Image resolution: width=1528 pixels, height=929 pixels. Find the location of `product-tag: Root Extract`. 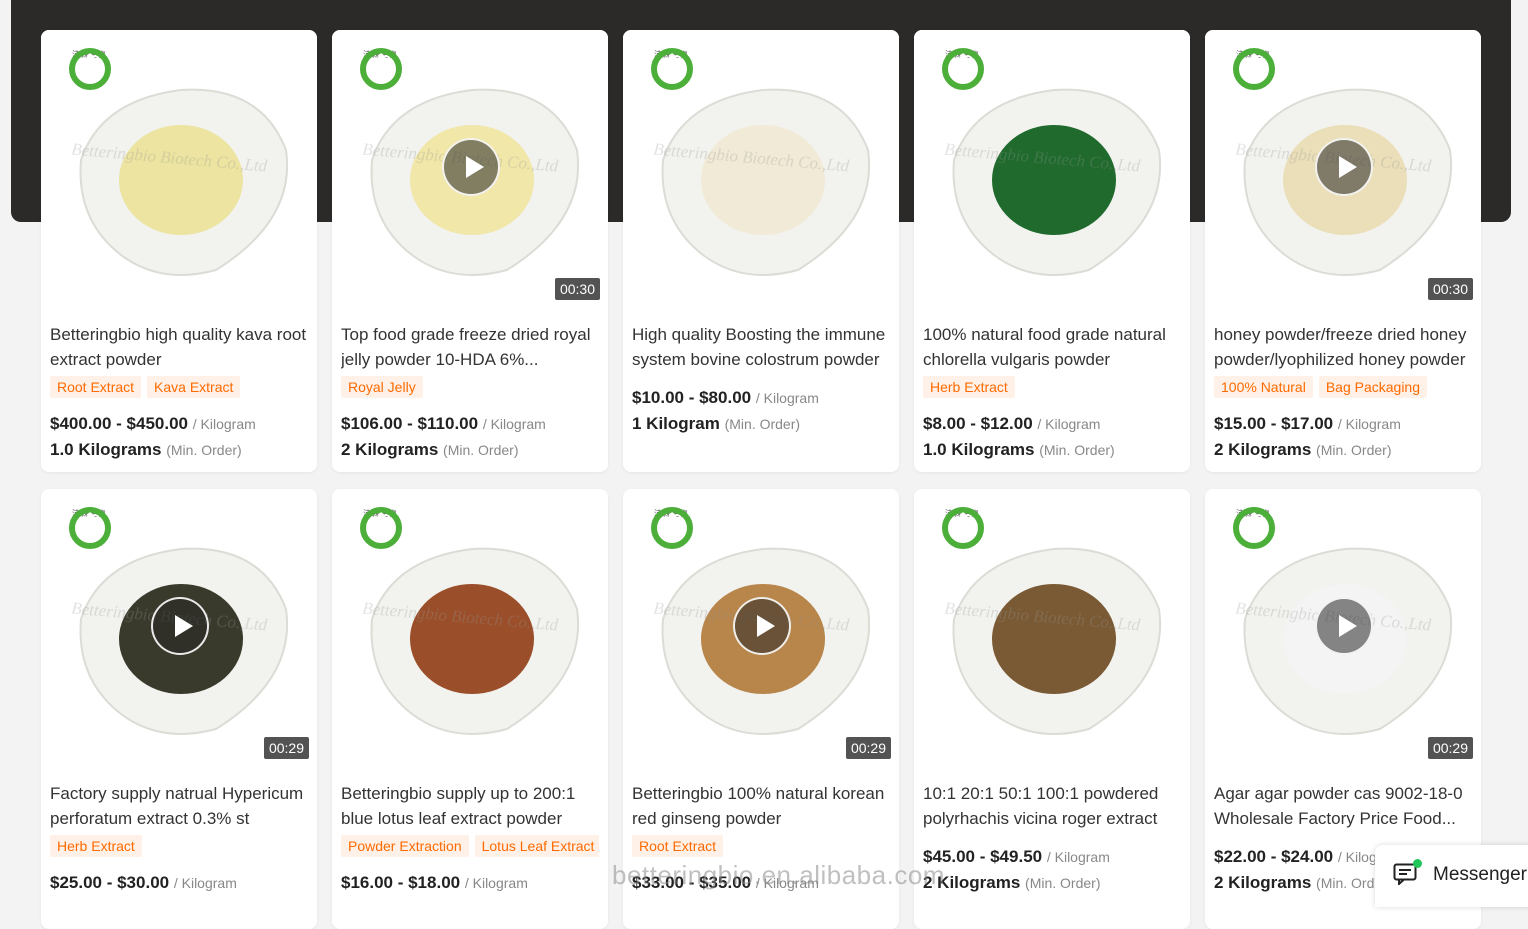

product-tag: Root Extract is located at coordinates (96, 387).